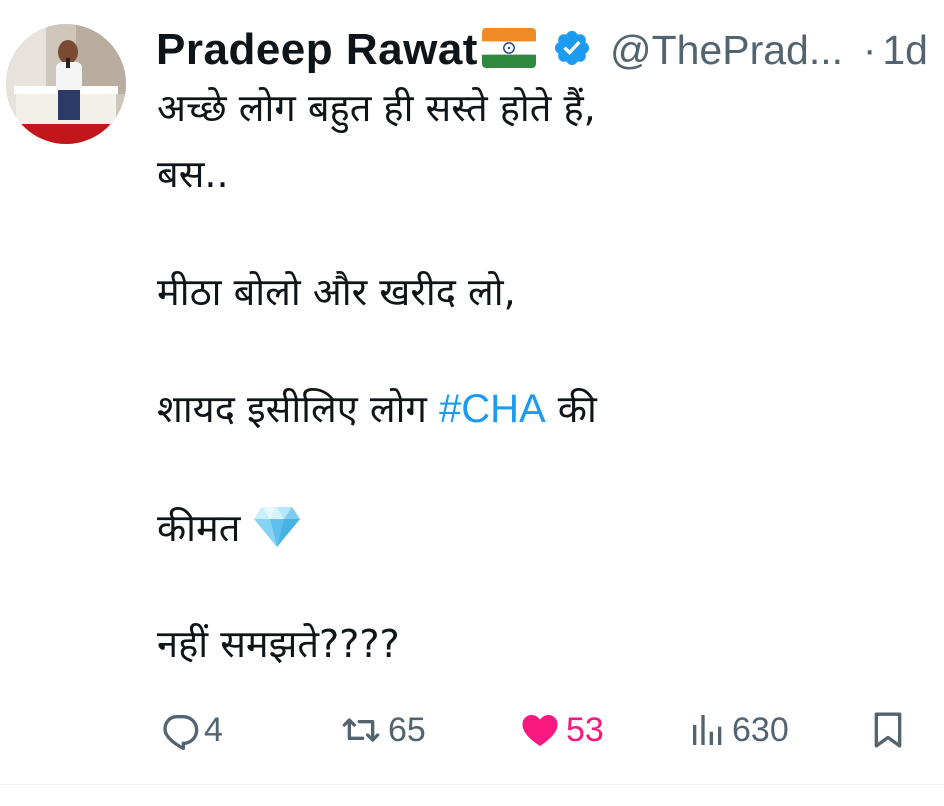 Image resolution: width=944 pixels, height=806 pixels. I want to click on reply-count: 4, so click(213, 729).